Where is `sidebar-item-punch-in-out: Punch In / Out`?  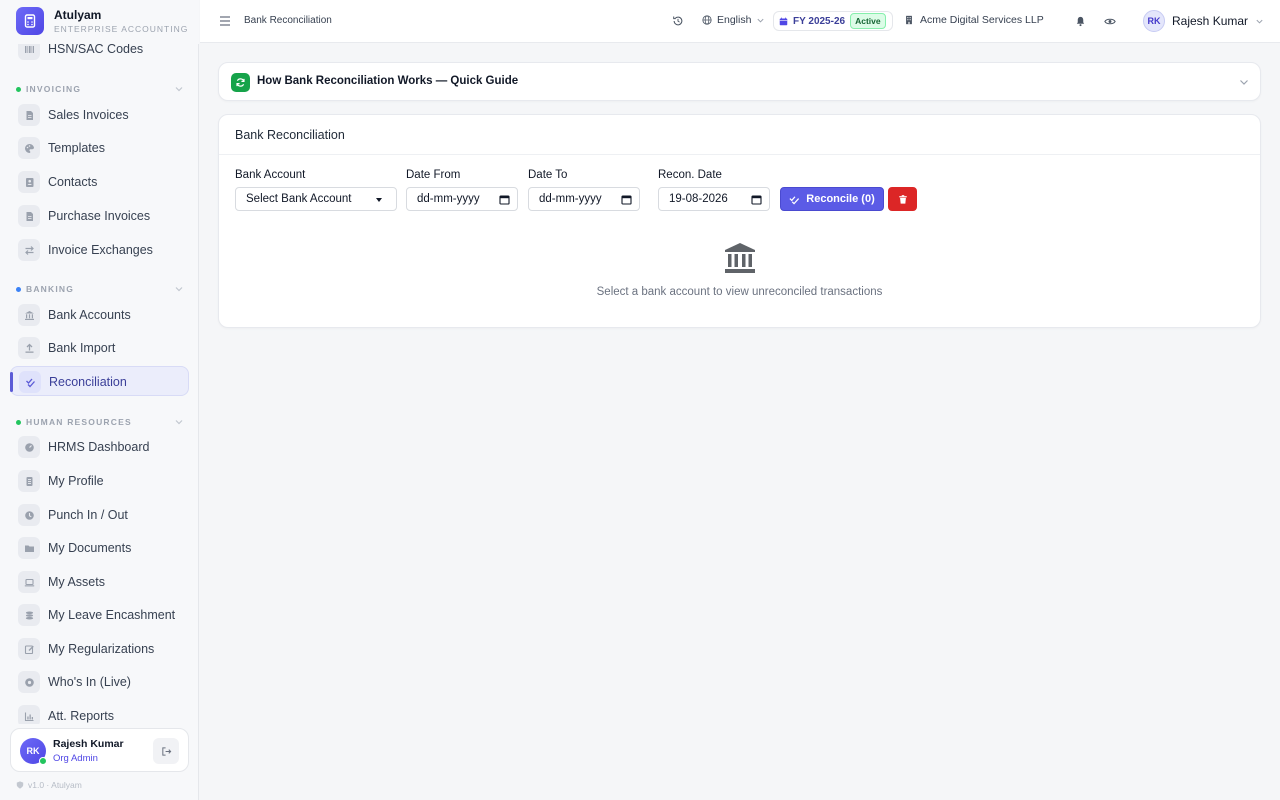
sidebar-item-punch-in-out: Punch In / Out is located at coordinates (99, 515).